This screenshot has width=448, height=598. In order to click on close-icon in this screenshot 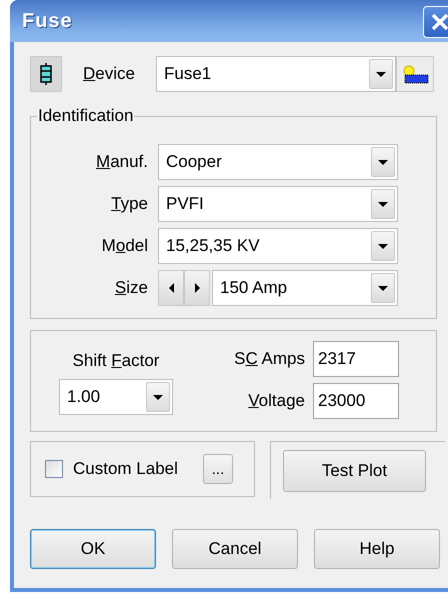, I will do `click(439, 22)`.